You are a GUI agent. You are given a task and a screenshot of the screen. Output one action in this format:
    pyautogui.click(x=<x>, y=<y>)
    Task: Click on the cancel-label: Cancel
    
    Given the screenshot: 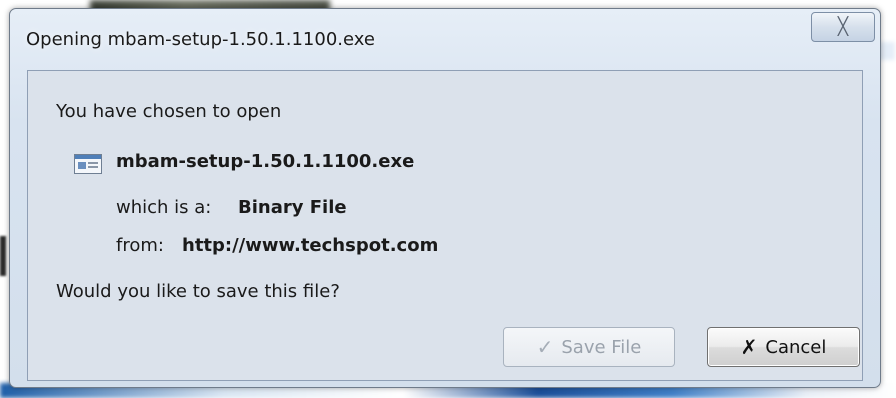 What is the action you would take?
    pyautogui.click(x=796, y=347)
    